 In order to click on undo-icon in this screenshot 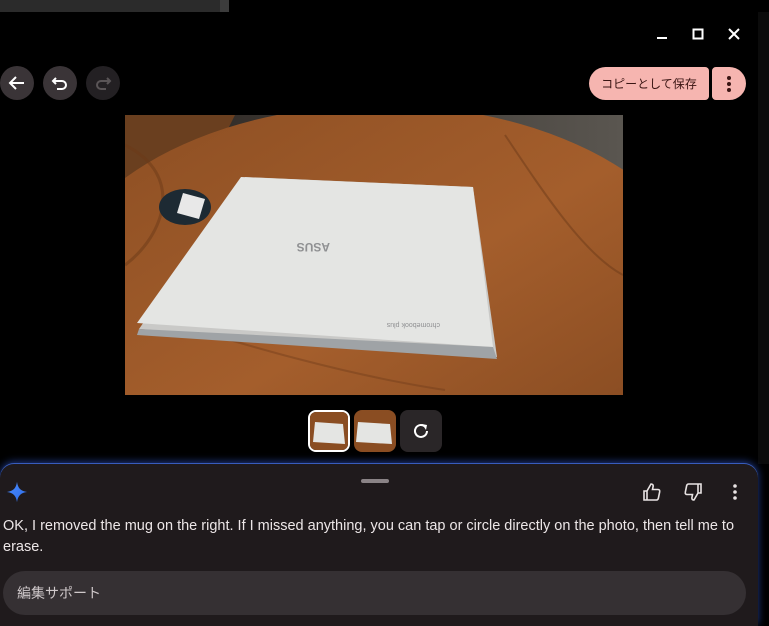, I will do `click(59, 83)`.